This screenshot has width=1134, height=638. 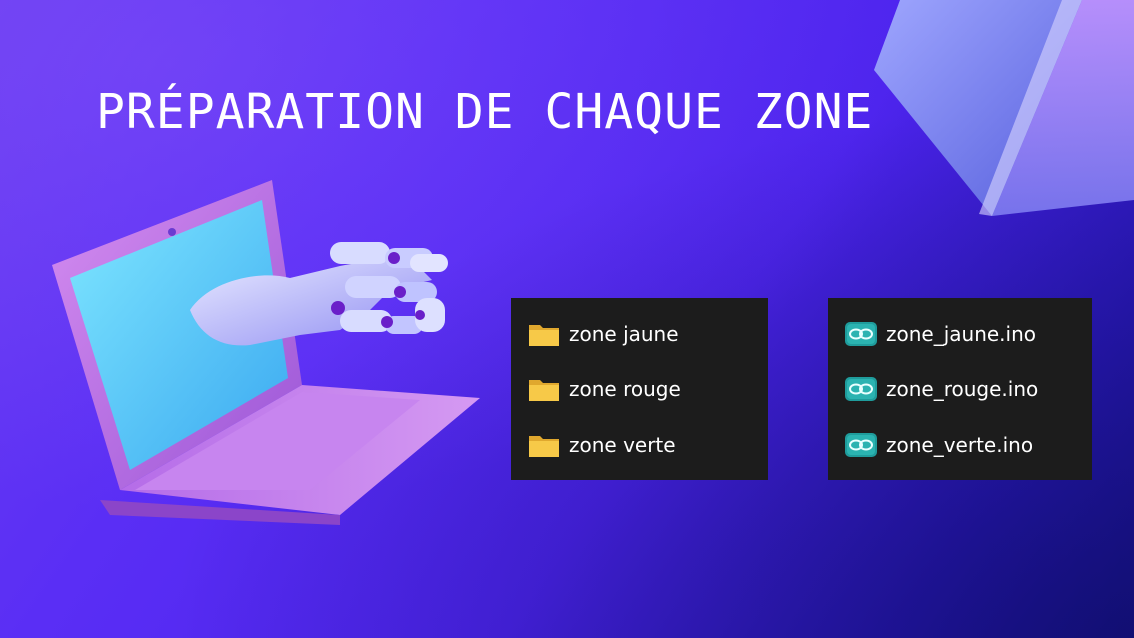 I want to click on folder-label: zone verte, so click(x=622, y=444).